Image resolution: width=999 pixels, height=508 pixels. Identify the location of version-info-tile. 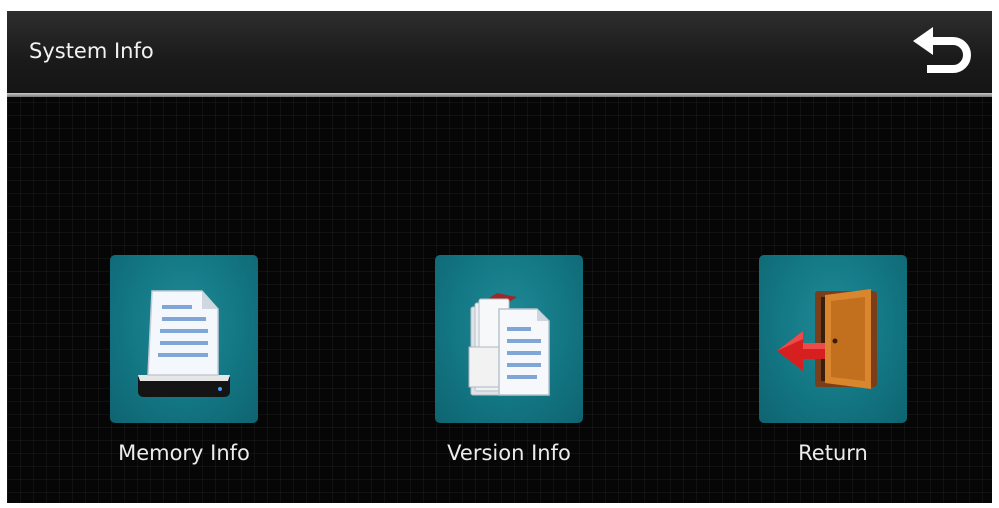
(509, 339).